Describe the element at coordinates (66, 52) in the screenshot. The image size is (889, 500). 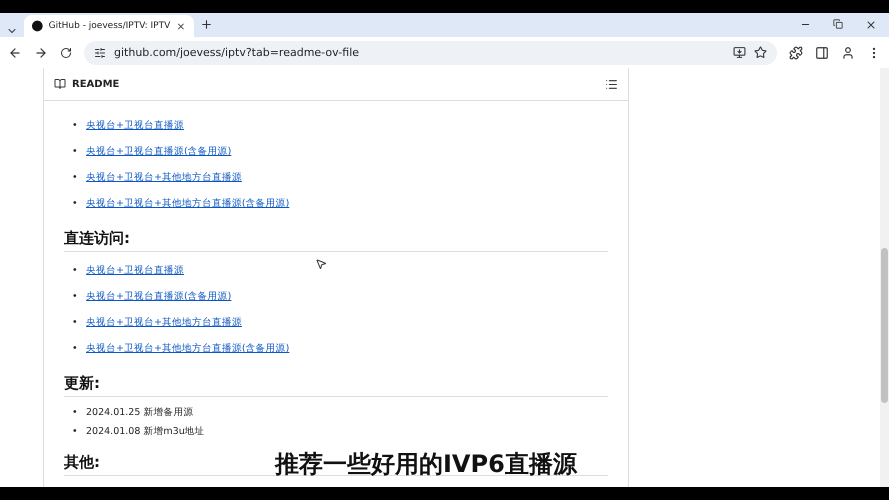
I see `reload-icon` at that location.